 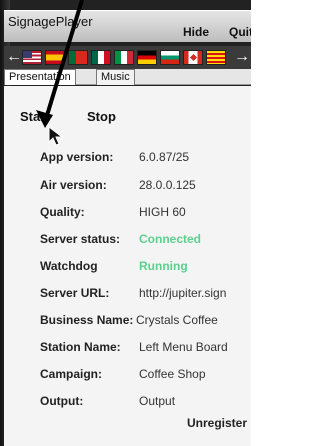 What do you see at coordinates (50, 21) in the screenshot?
I see `app-title: SignagePlayer` at bounding box center [50, 21].